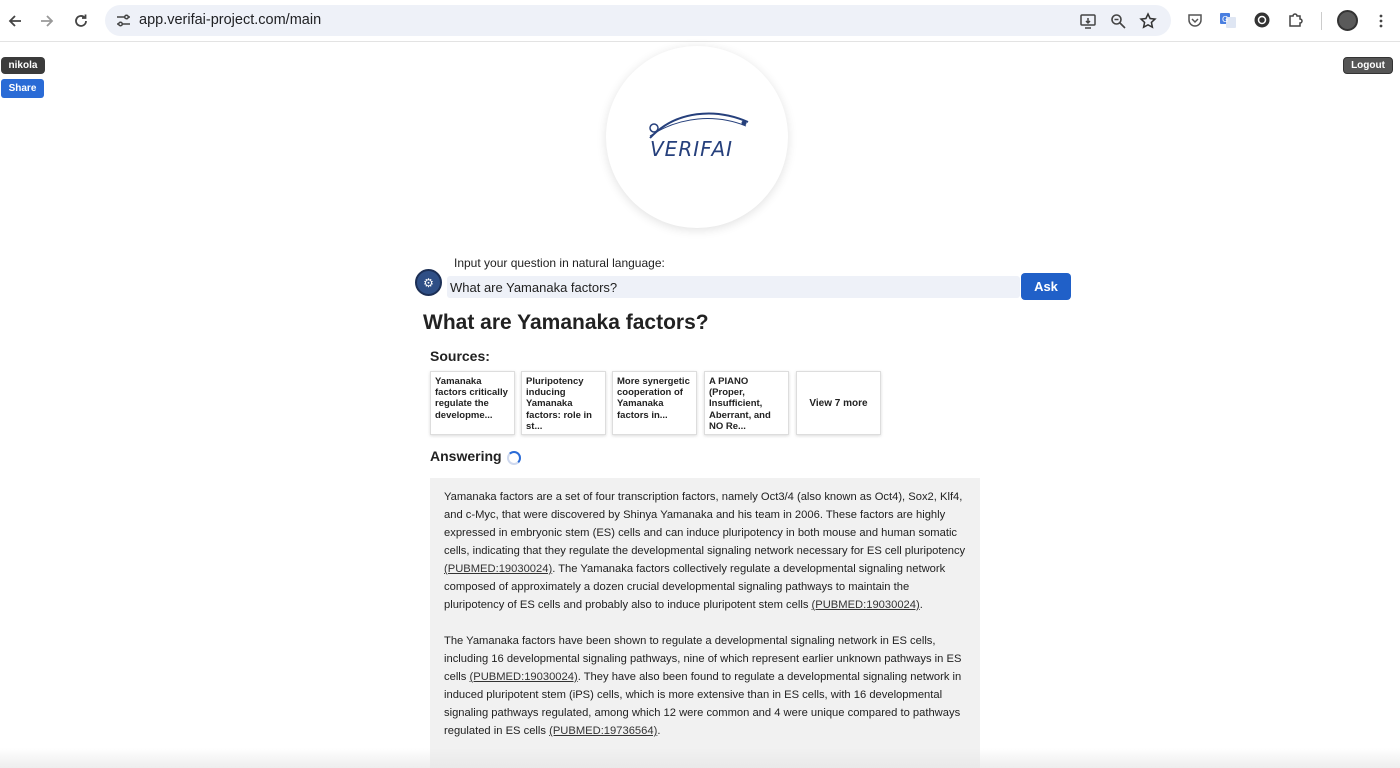 This screenshot has width=1400, height=768. I want to click on answering-status: Answering, so click(466, 456).